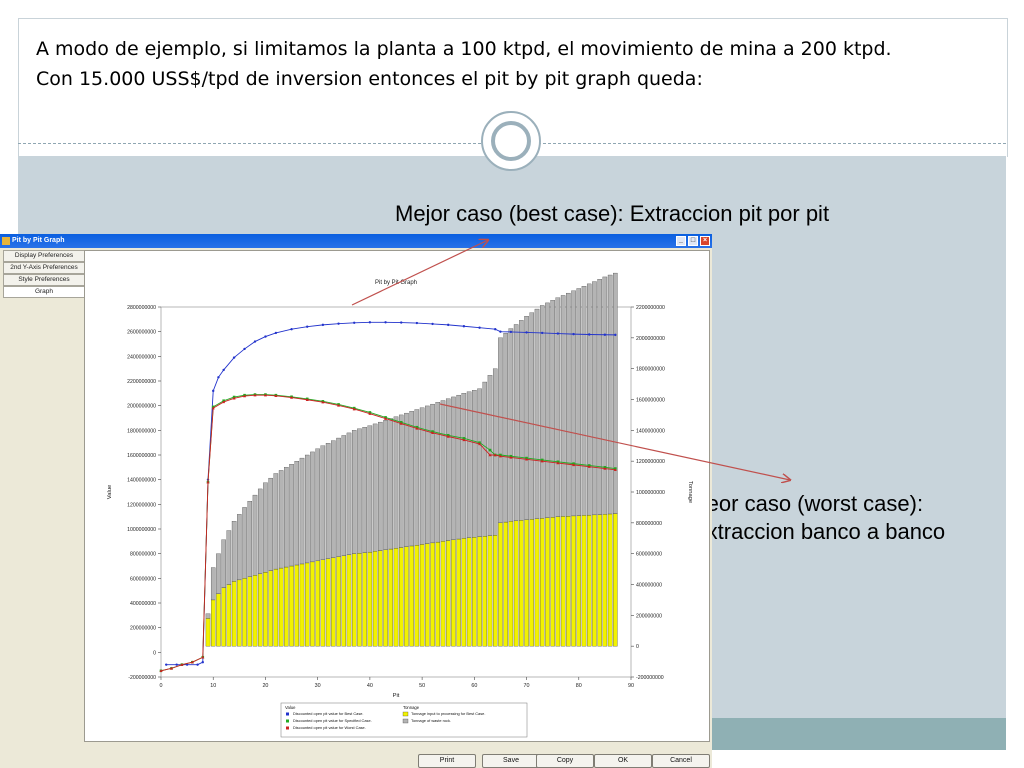 The width and height of the screenshot is (1024, 768). What do you see at coordinates (422, 686) in the screenshot?
I see `x-tick-label: 50` at bounding box center [422, 686].